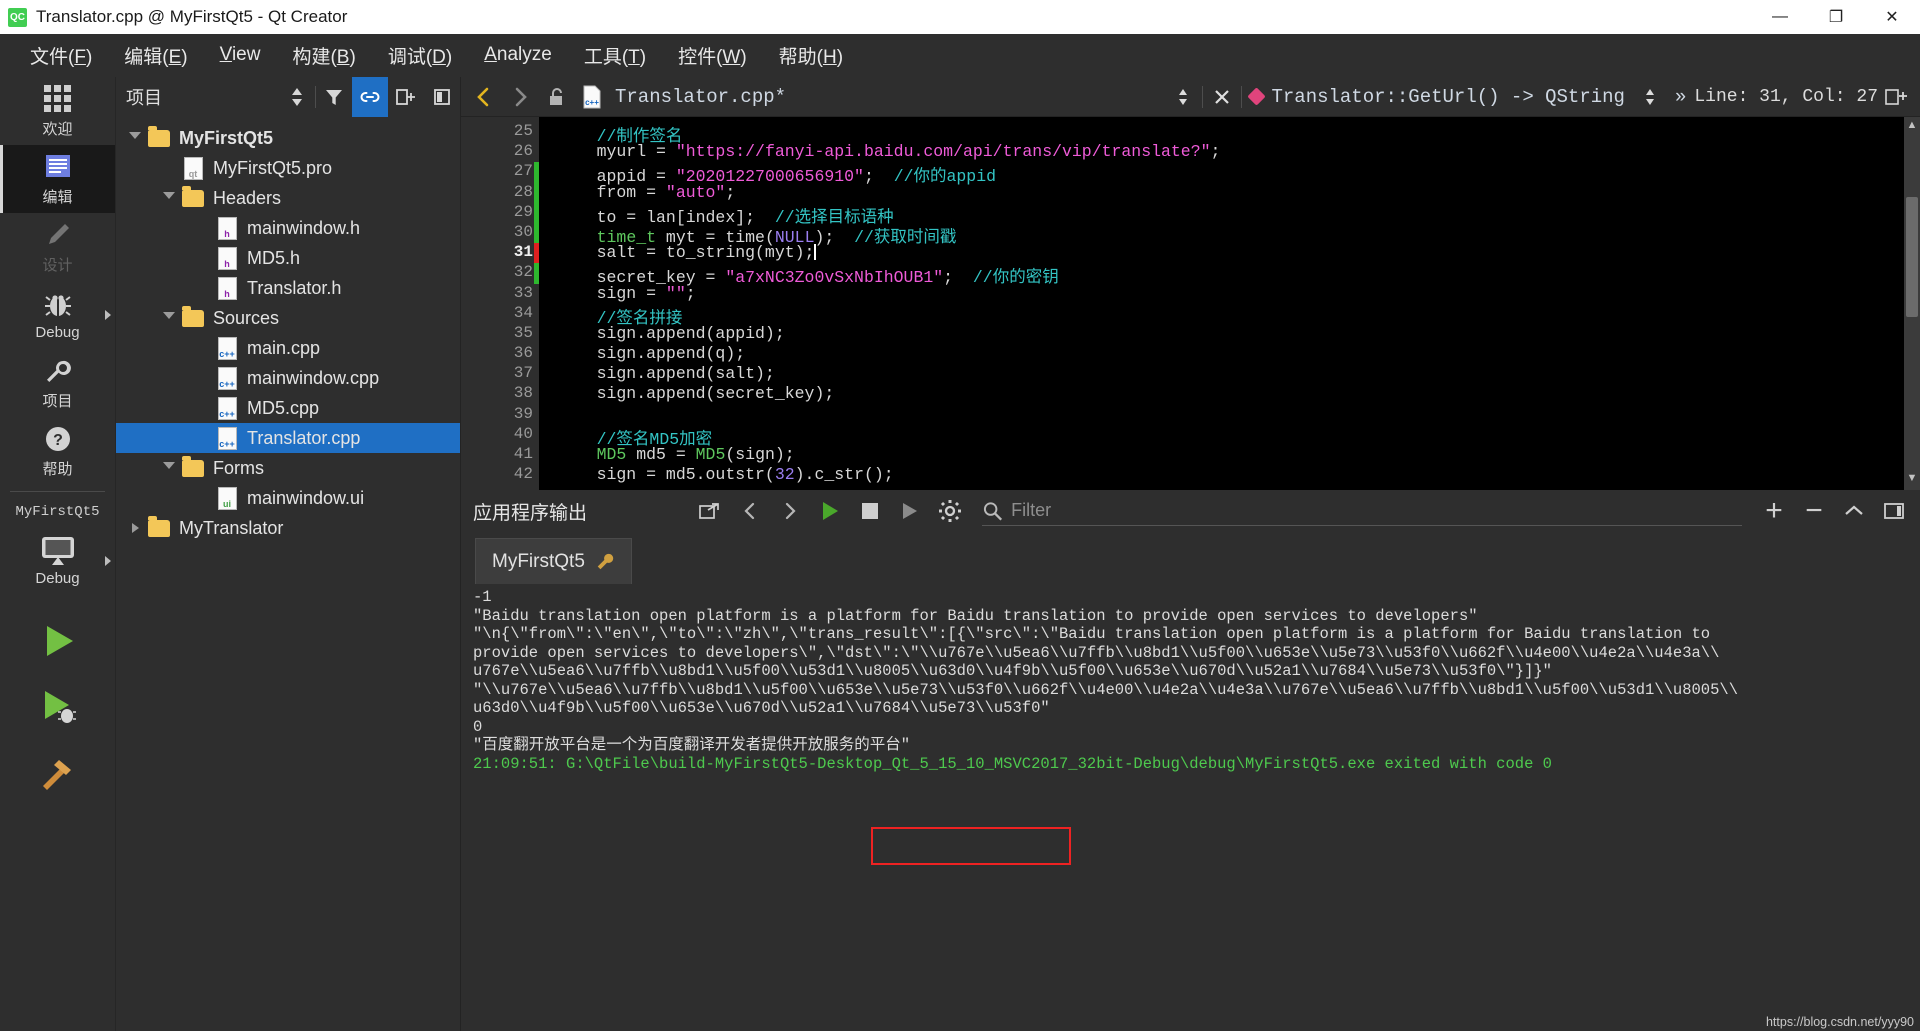 This screenshot has height=1031, width=1920. What do you see at coordinates (1376, 510) in the screenshot?
I see `output-filter-input` at bounding box center [1376, 510].